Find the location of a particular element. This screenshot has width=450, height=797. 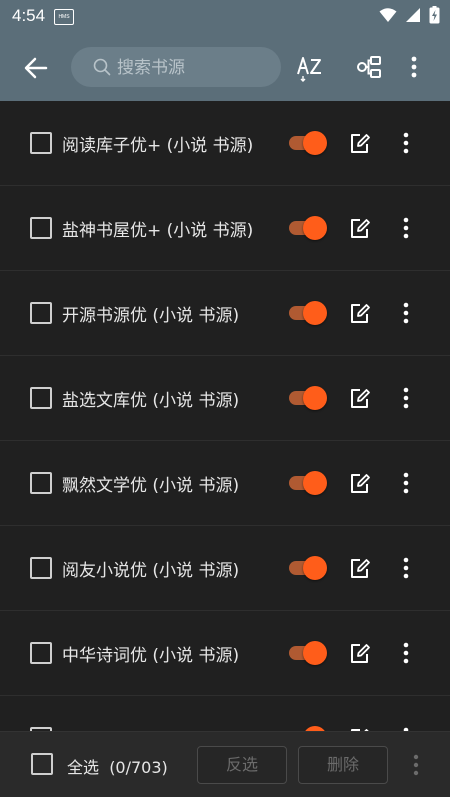

source-row: 阅友小说优 (小说 书源) is located at coordinates (225, 568).